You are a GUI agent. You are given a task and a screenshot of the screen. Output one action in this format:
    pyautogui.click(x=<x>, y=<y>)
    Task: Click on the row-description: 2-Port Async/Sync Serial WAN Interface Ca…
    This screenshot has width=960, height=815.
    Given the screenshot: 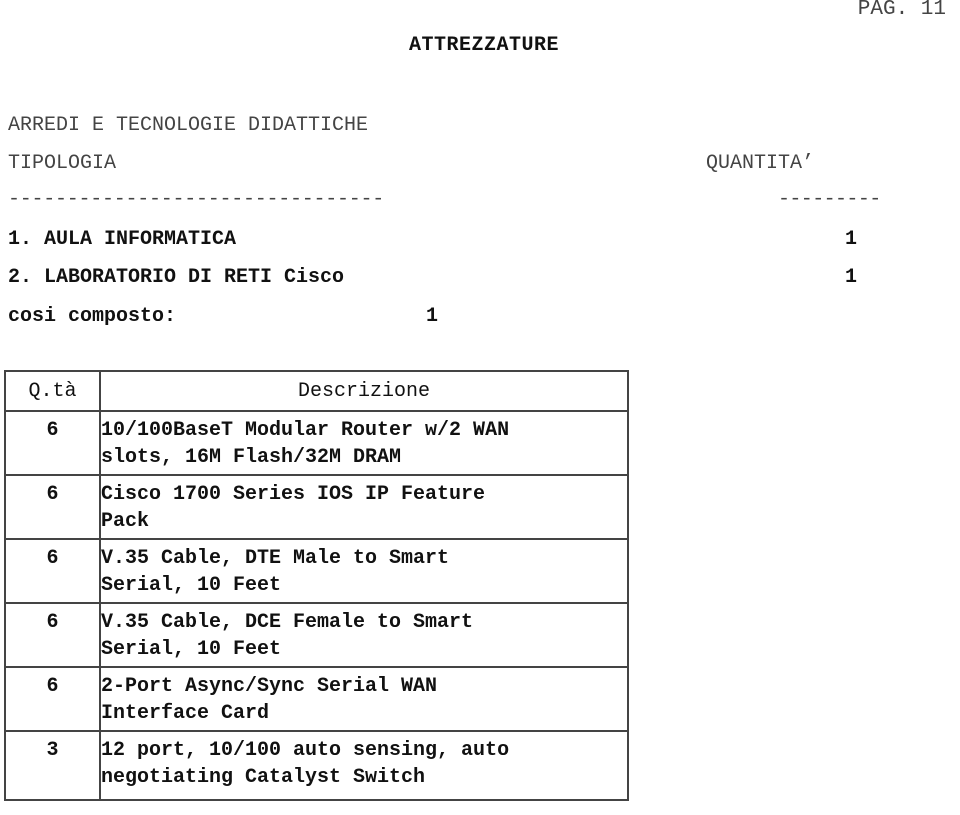 What is the action you would take?
    pyautogui.click(x=364, y=699)
    